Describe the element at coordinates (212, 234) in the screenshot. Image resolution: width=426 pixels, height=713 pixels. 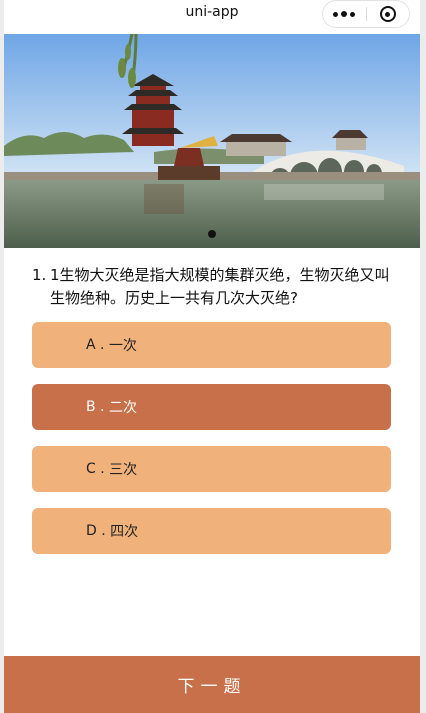
I see `swiper-indicator-dot` at that location.